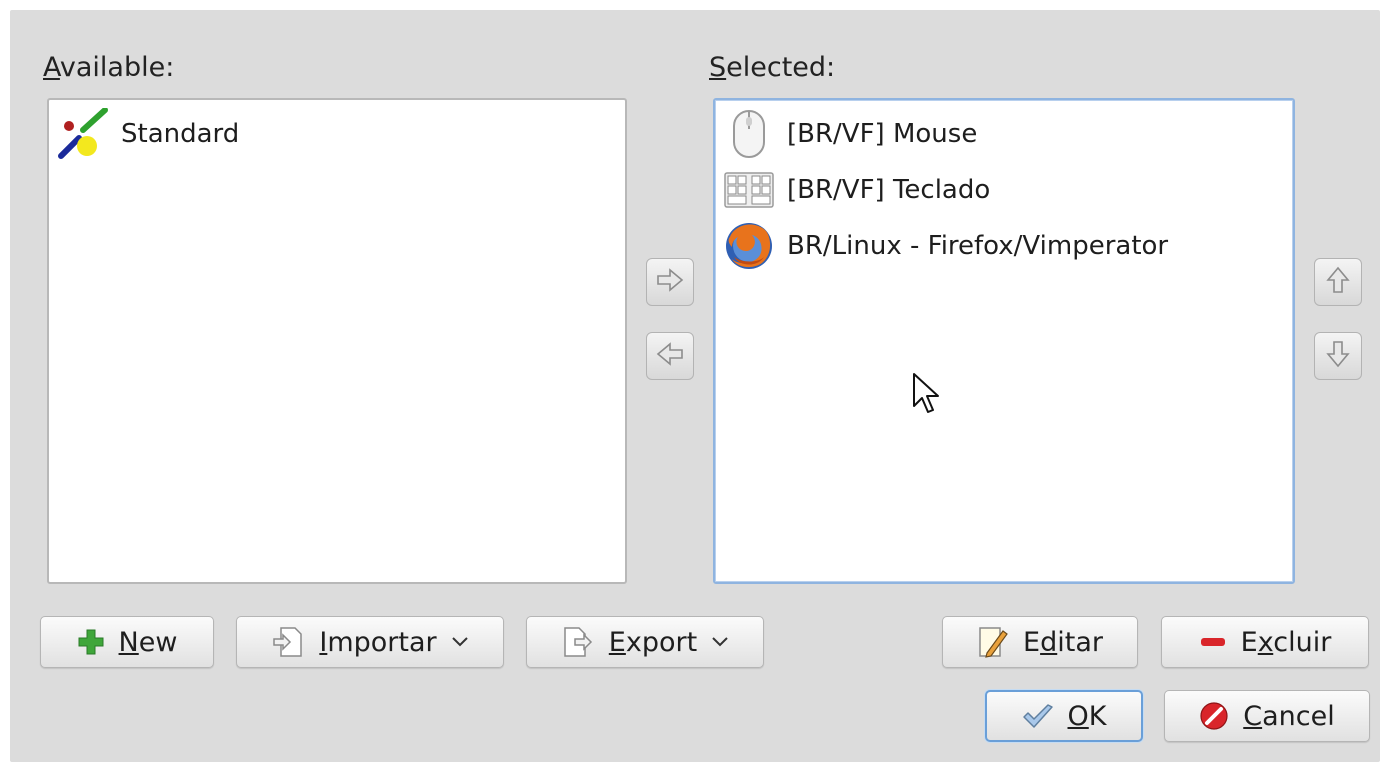  I want to click on new-button: New, so click(127, 642).